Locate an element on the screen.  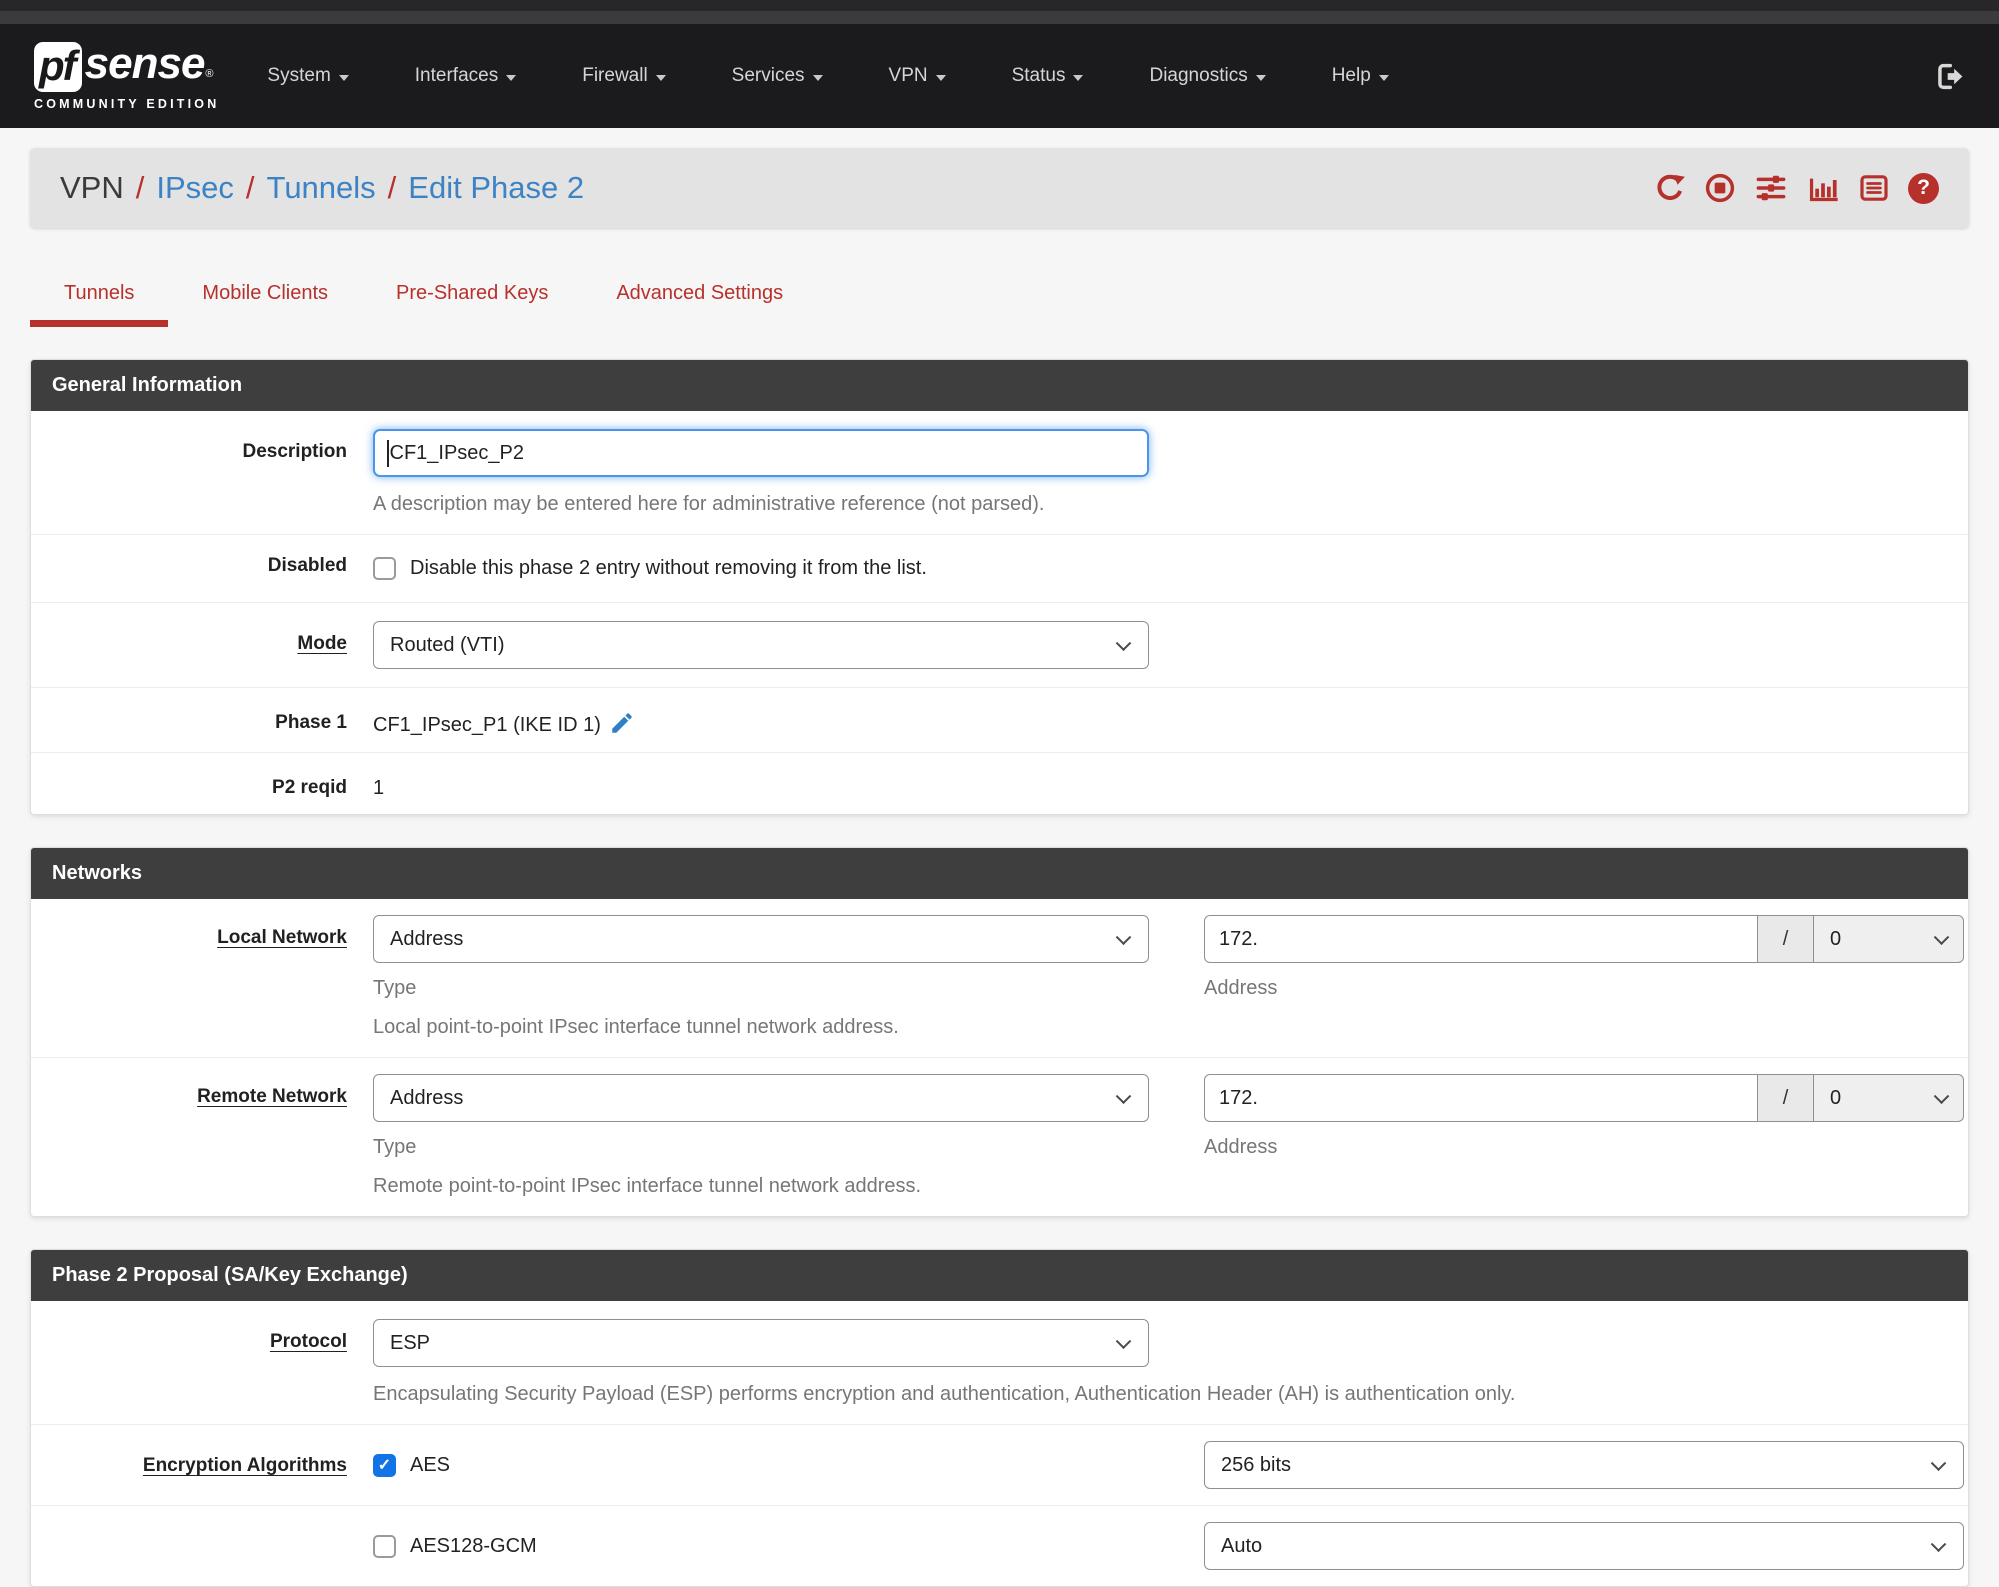
nav-item-label: Services is located at coordinates (768, 75).